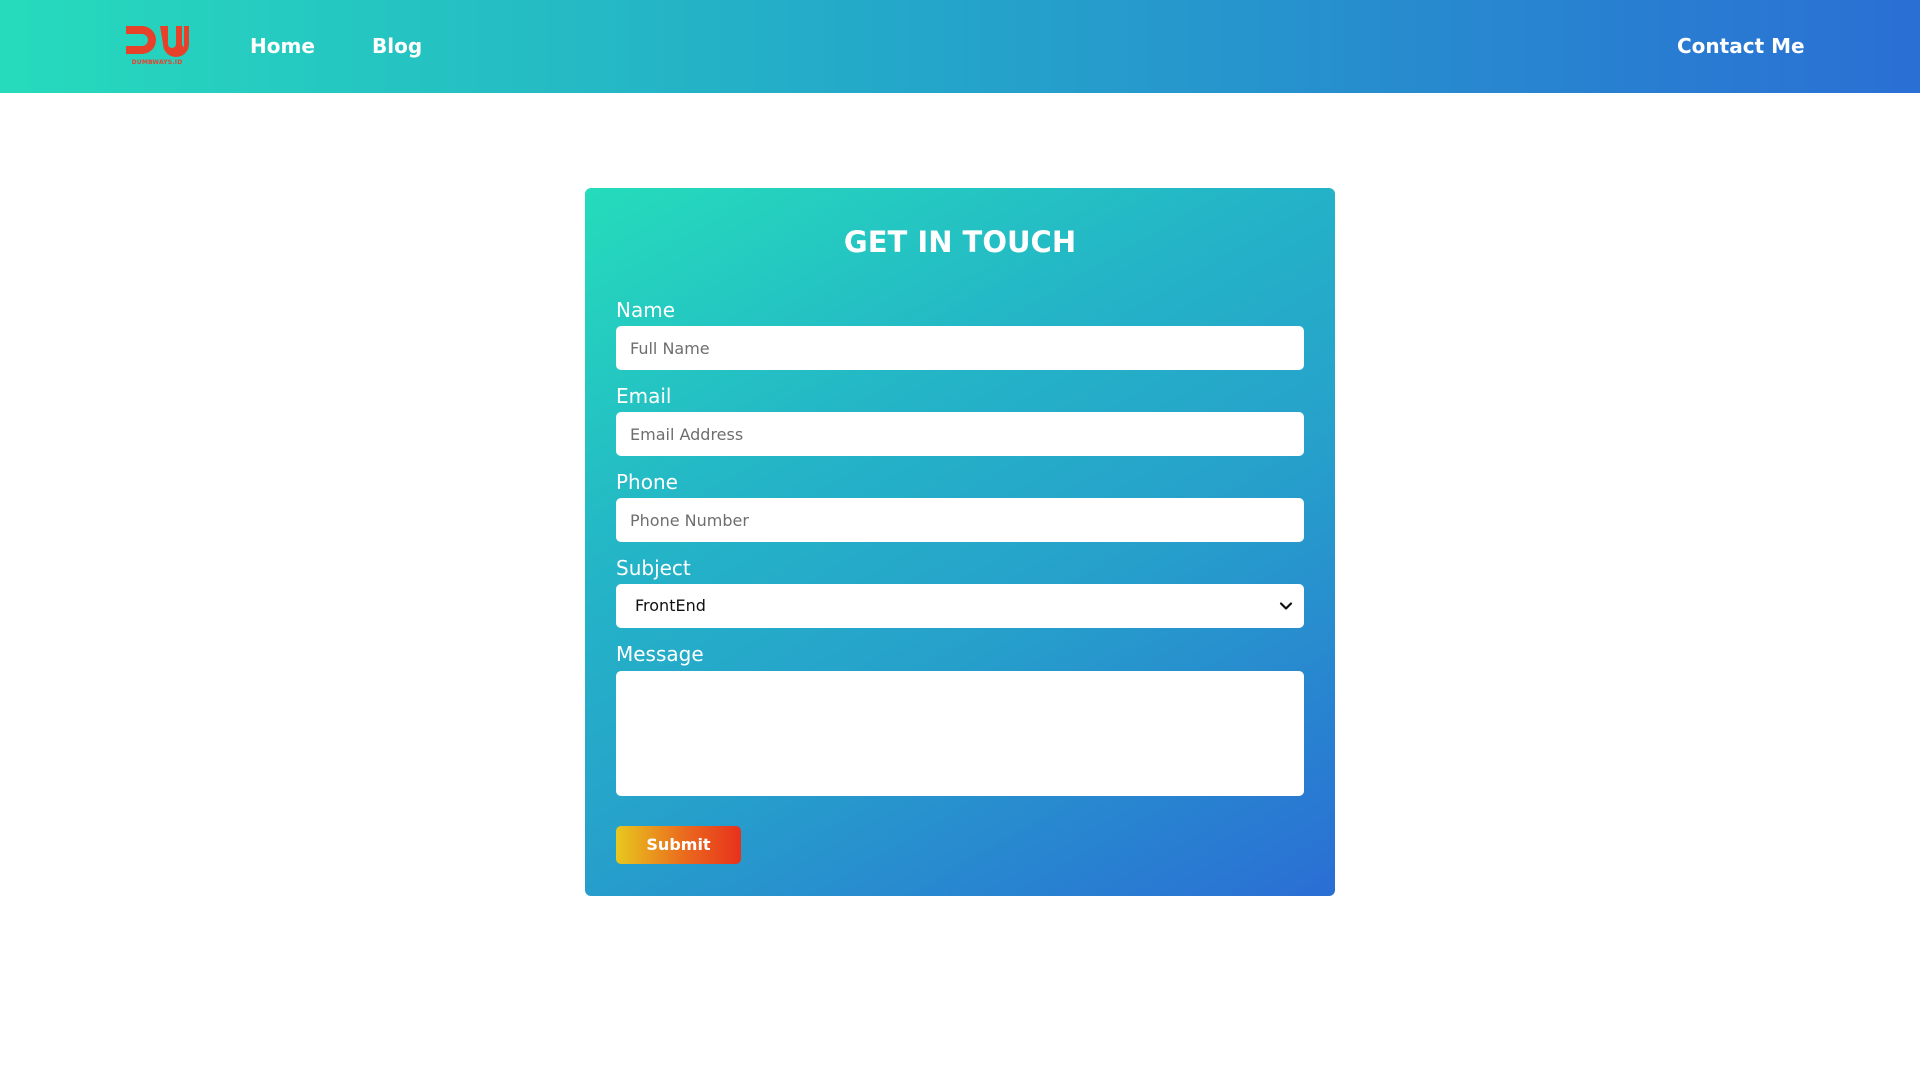 Image resolution: width=1920 pixels, height=1083 pixels. Describe the element at coordinates (960, 434) in the screenshot. I see `email-input` at that location.